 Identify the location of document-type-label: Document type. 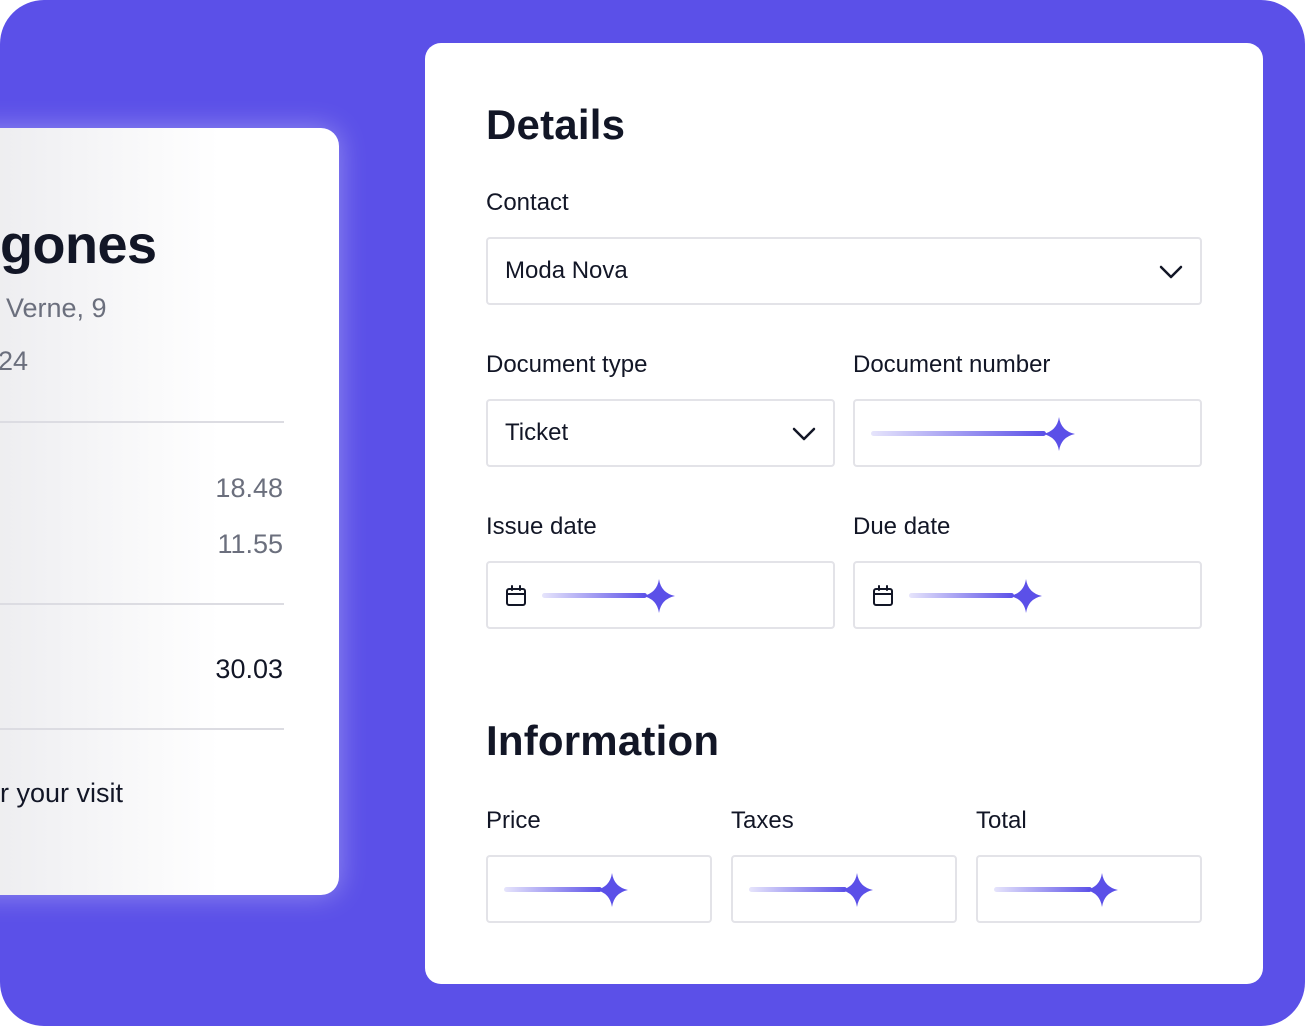
(567, 364).